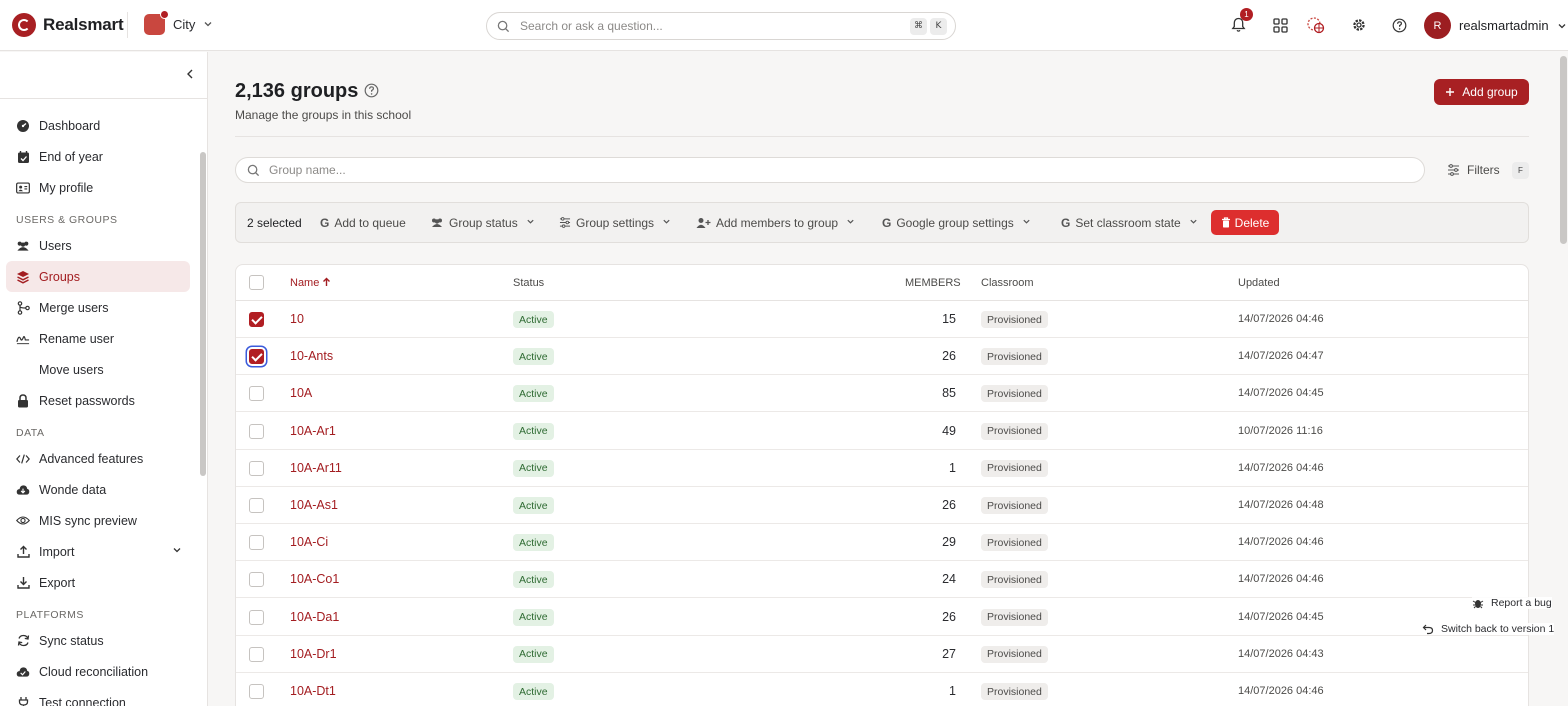  I want to click on platform-status-button, so click(1316, 25).